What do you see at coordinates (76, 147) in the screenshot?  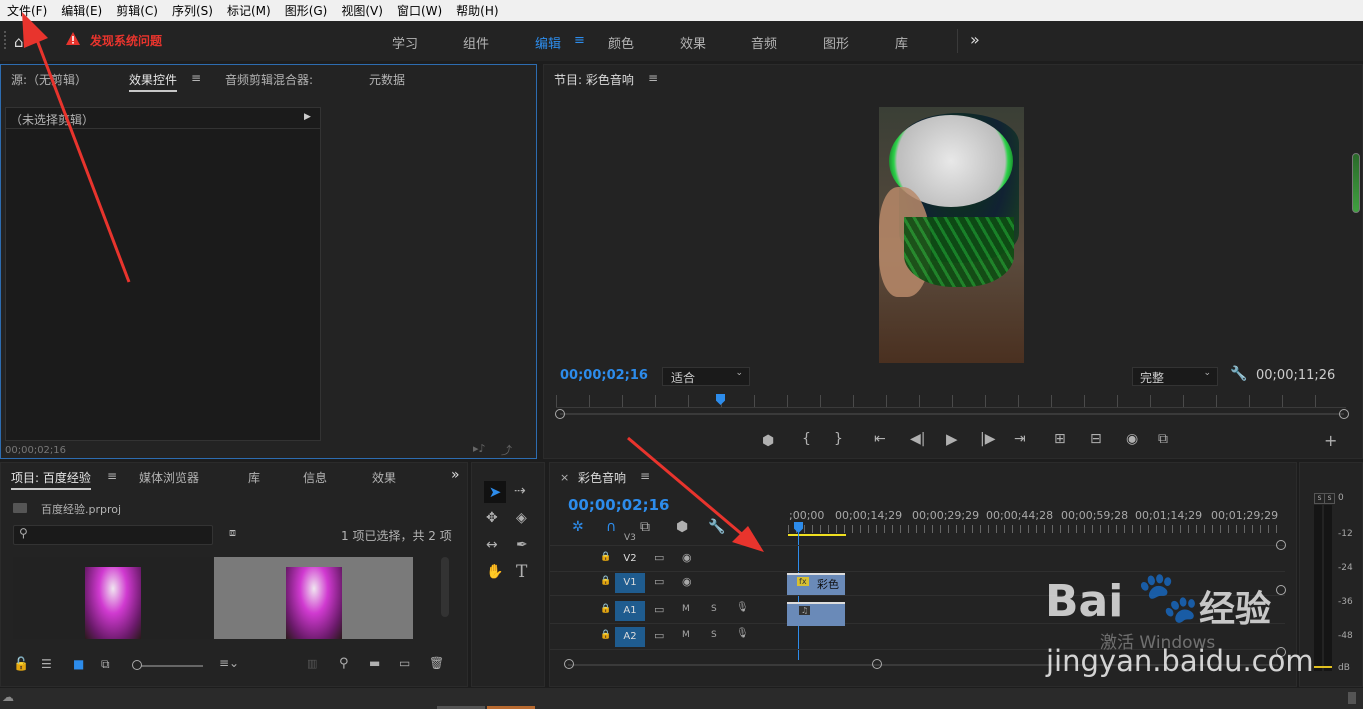 I see `arrow-to-file-menu` at bounding box center [76, 147].